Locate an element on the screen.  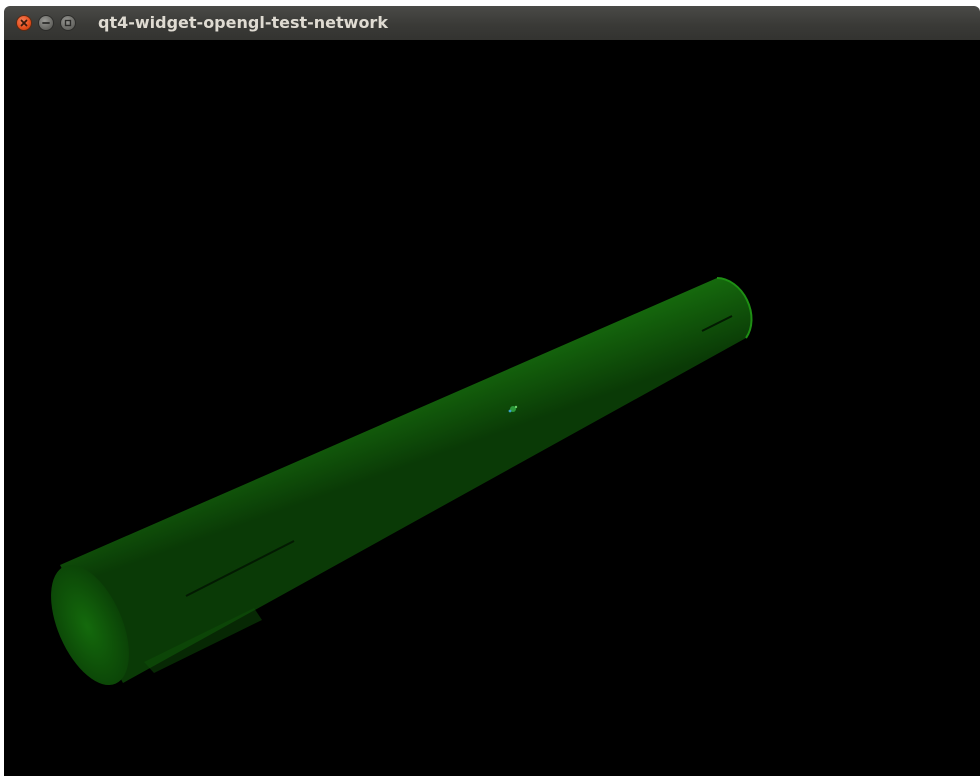
minimize-icon is located at coordinates (46, 23).